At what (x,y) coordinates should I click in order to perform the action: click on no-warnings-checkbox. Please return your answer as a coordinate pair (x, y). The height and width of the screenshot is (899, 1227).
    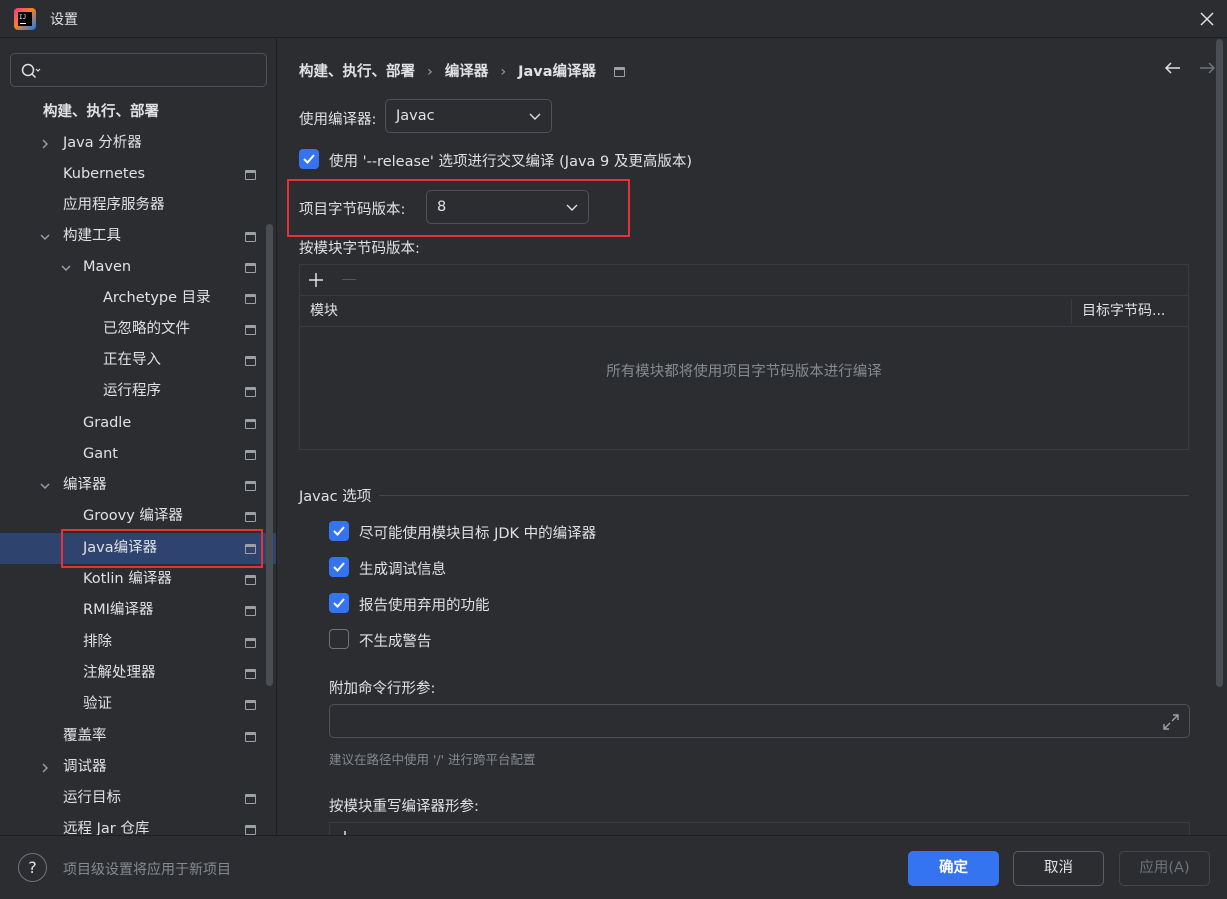
    Looking at the image, I should click on (339, 639).